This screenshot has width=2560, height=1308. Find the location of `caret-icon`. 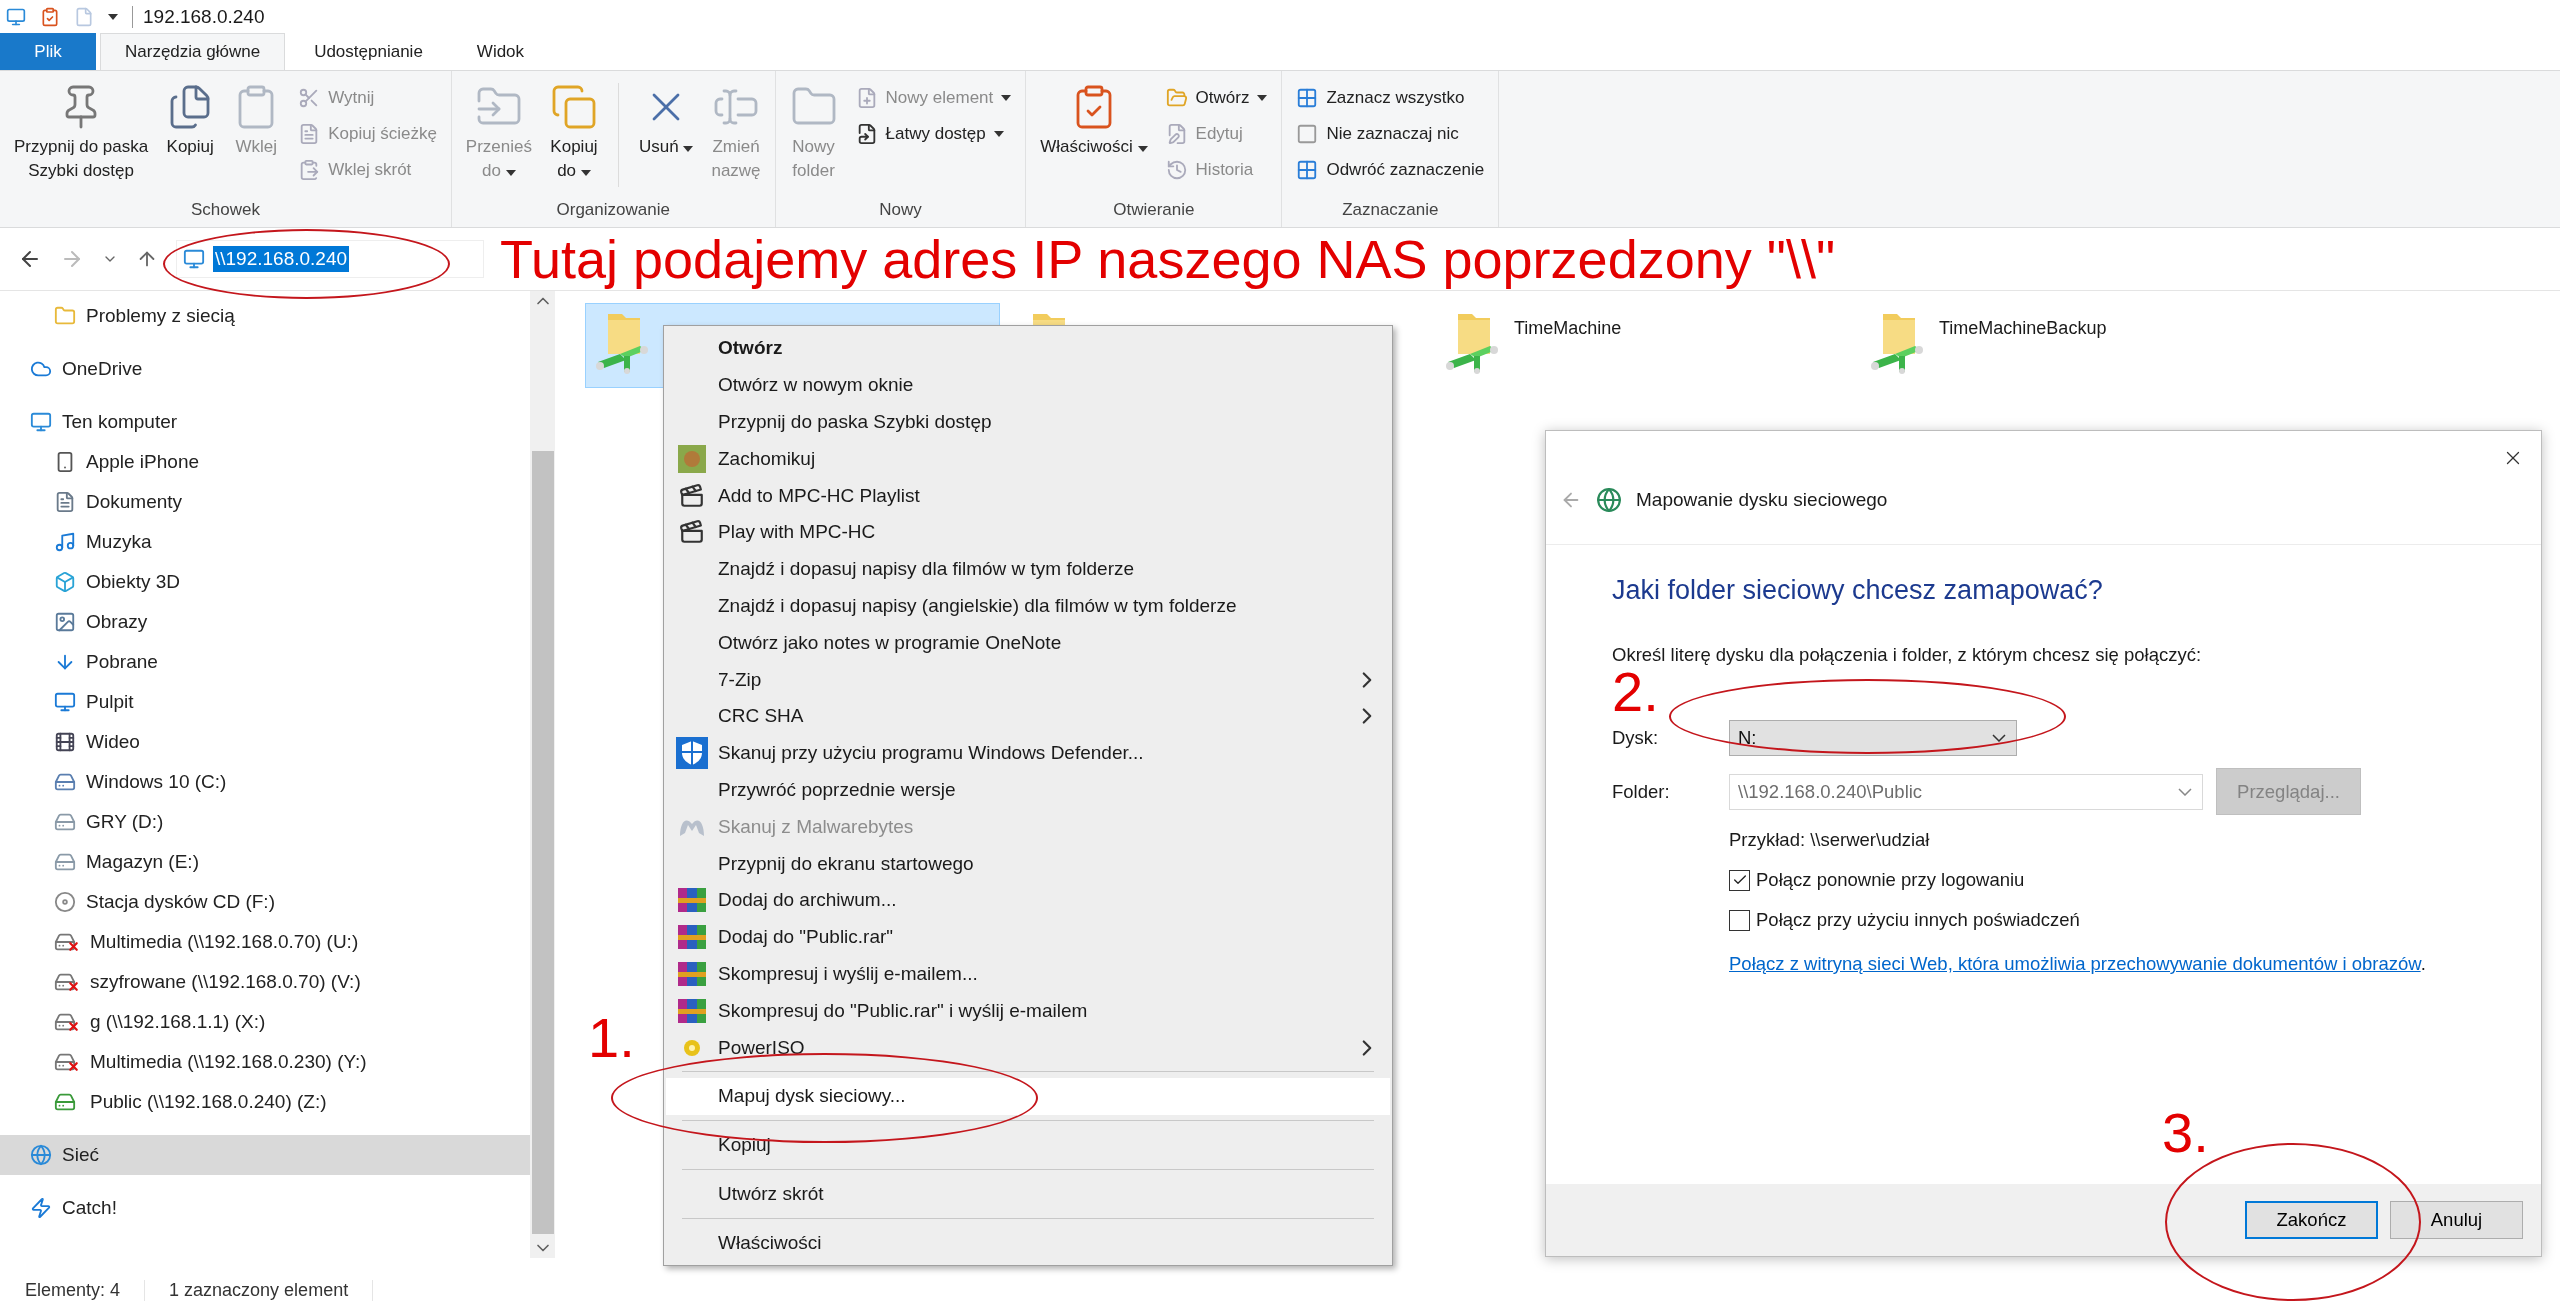

caret-icon is located at coordinates (113, 16).